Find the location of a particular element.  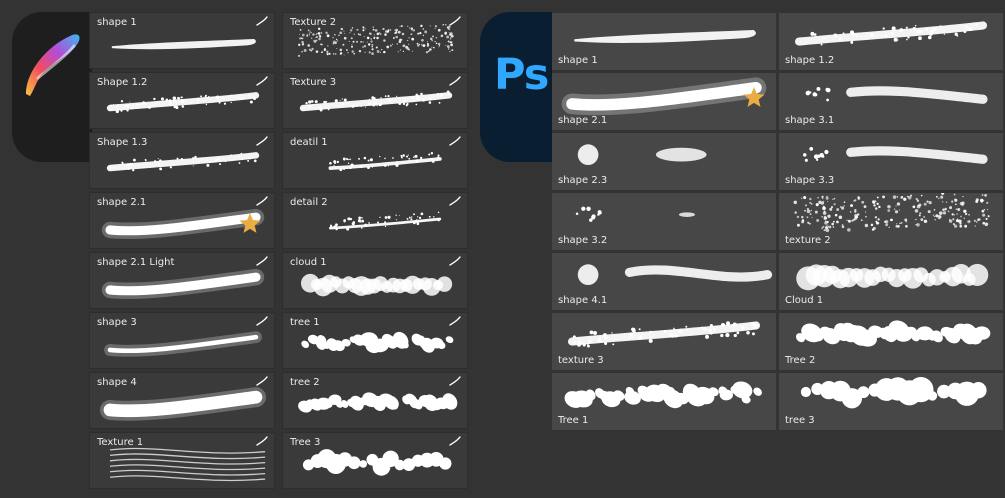

brush-tile: texture 3 is located at coordinates (664, 341).